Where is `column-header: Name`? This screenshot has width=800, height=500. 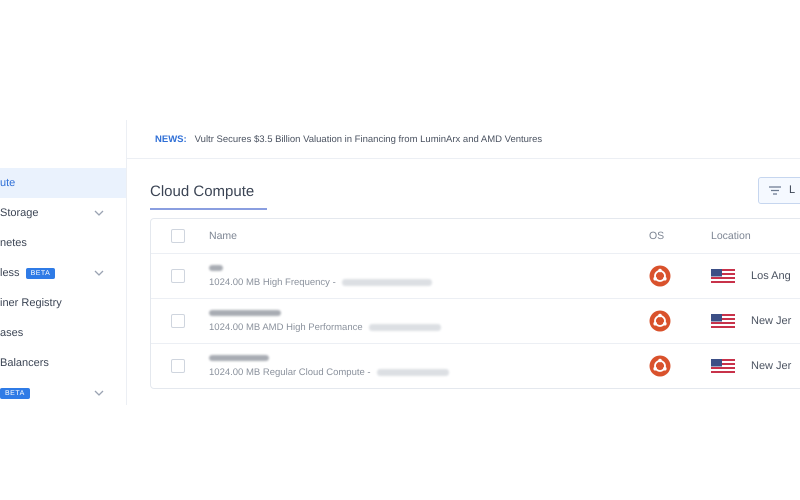 column-header: Name is located at coordinates (223, 236).